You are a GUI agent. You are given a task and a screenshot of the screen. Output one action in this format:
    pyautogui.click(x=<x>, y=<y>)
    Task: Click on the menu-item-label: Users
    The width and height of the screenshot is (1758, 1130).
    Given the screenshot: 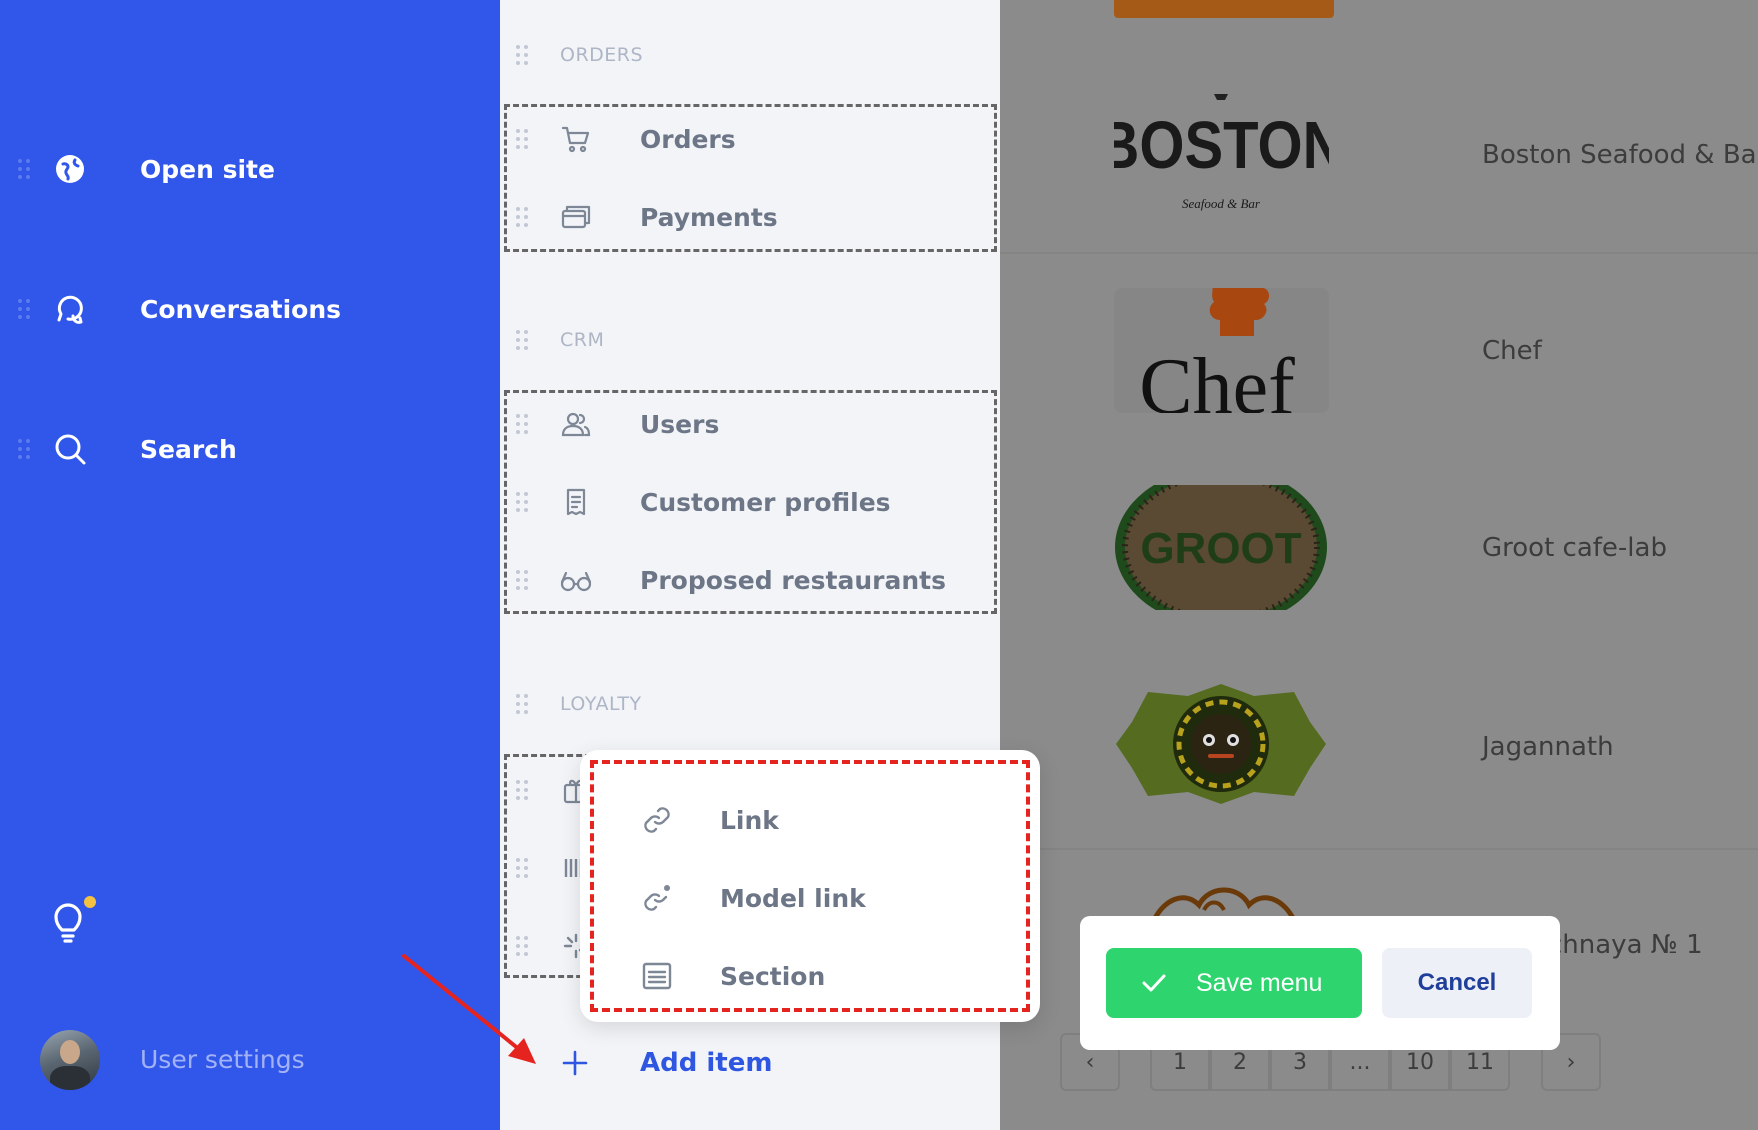 What is the action you would take?
    pyautogui.click(x=680, y=424)
    